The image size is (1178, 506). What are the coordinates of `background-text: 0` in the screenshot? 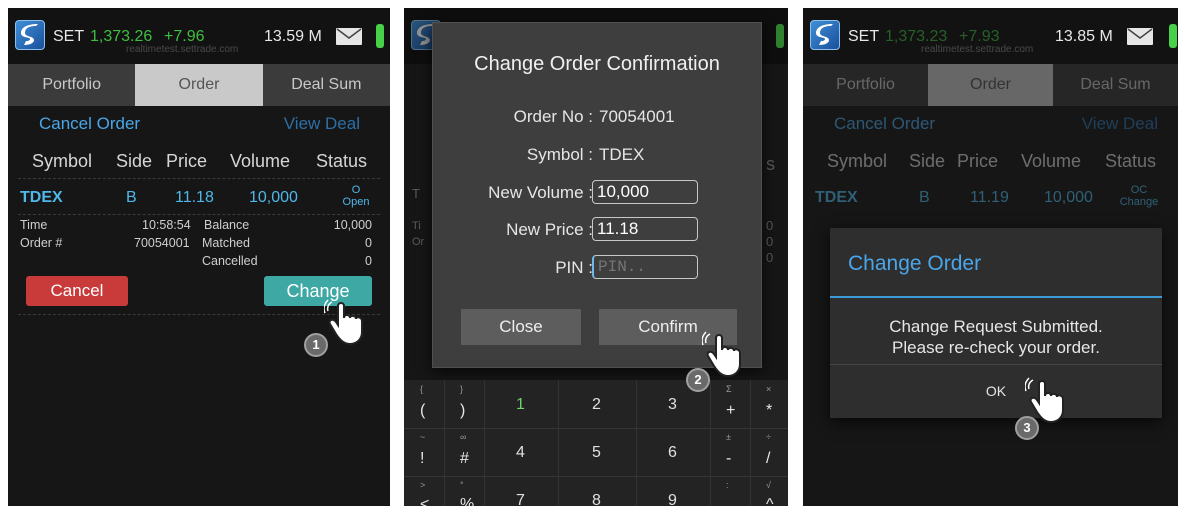 It's located at (770, 241).